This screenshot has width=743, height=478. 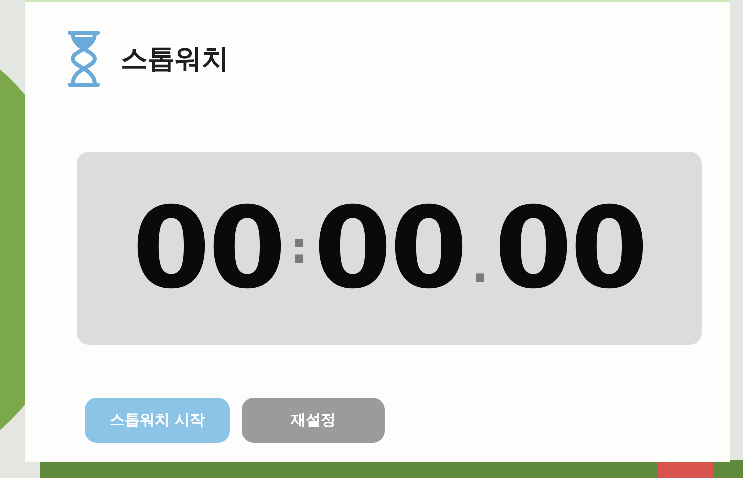 I want to click on card-title: 스톱워치, so click(x=175, y=60).